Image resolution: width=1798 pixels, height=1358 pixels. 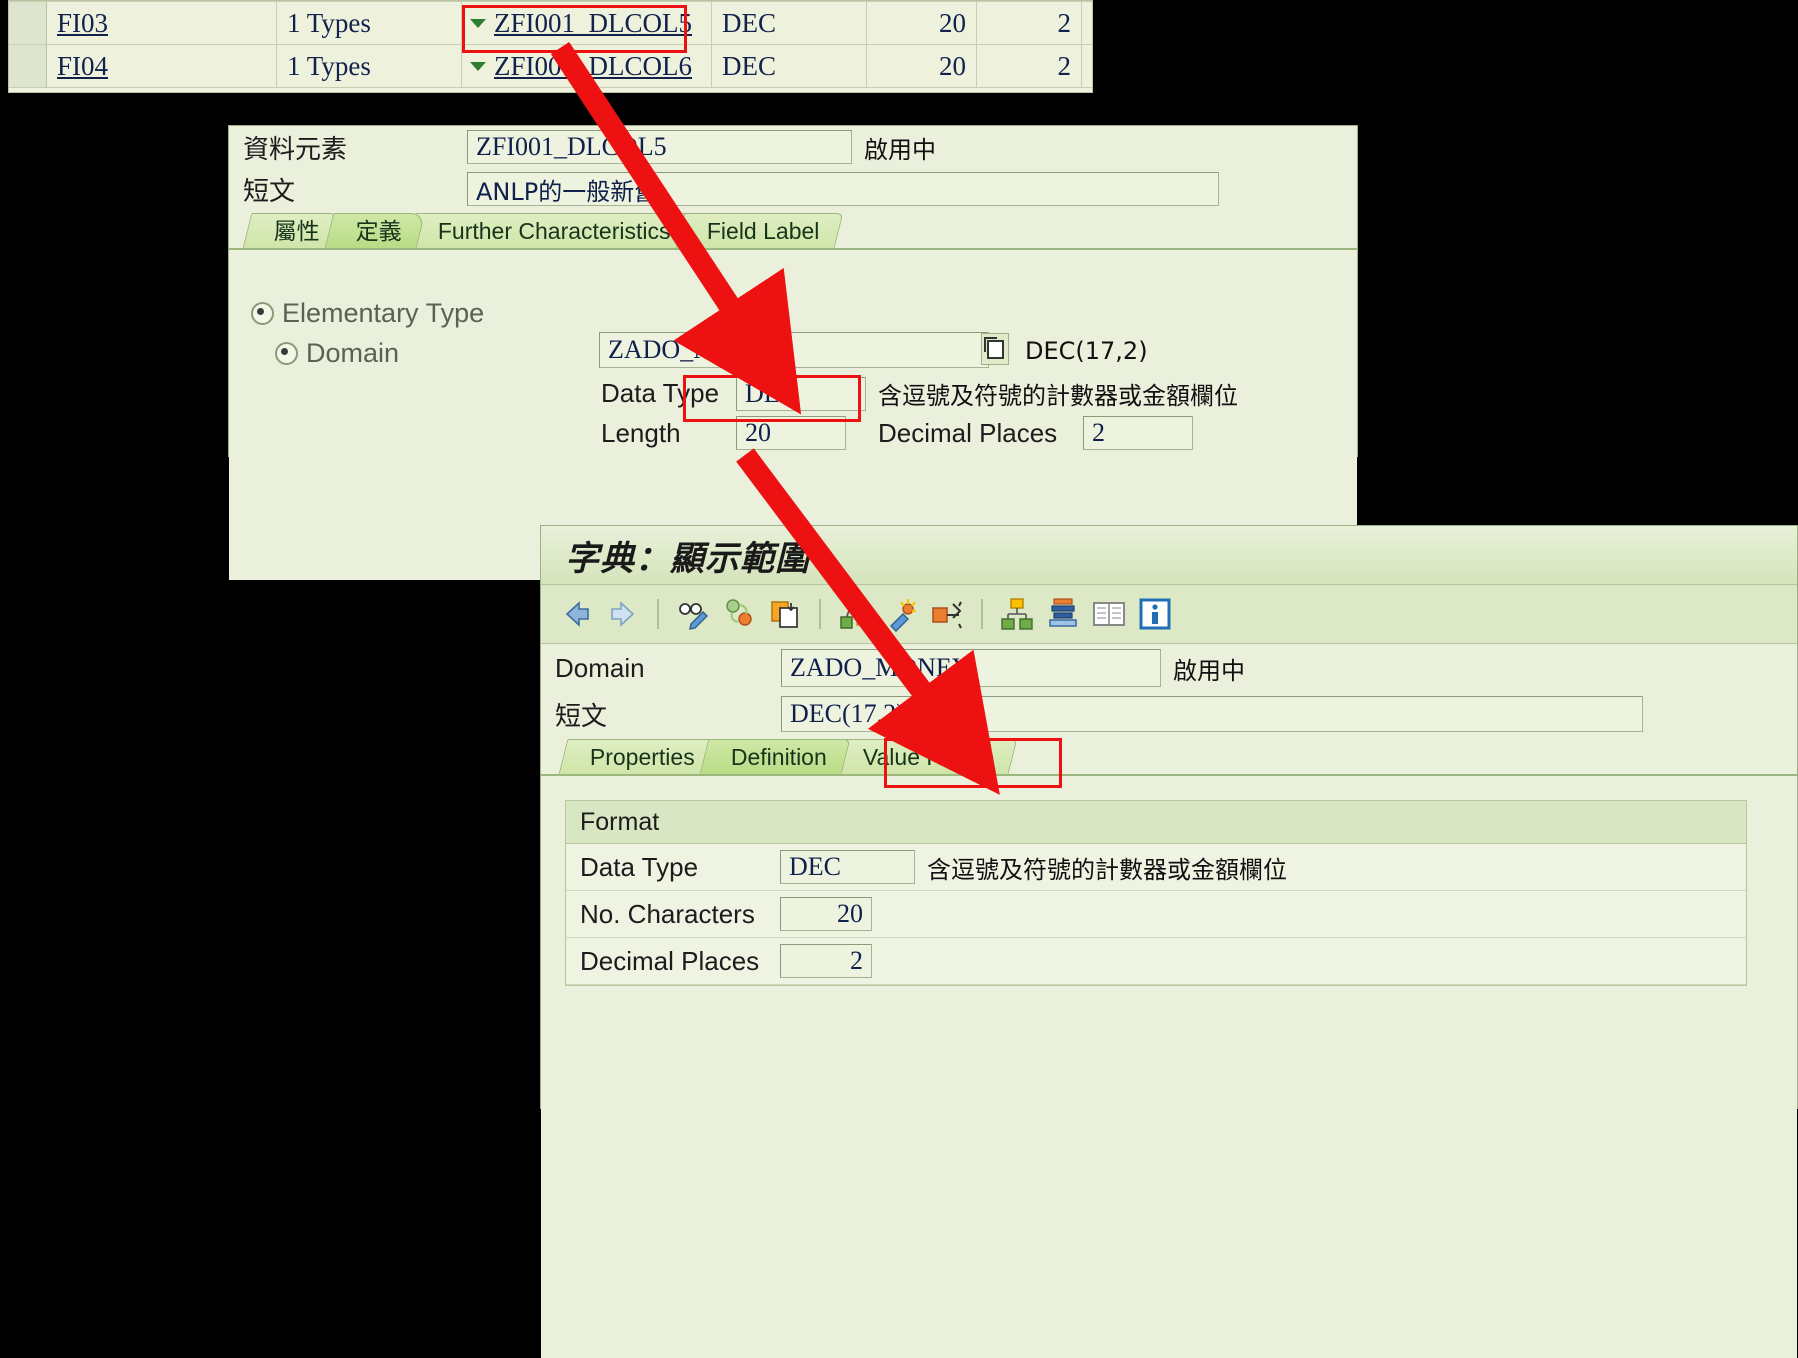 I want to click on field-name: FI03, so click(x=83, y=22).